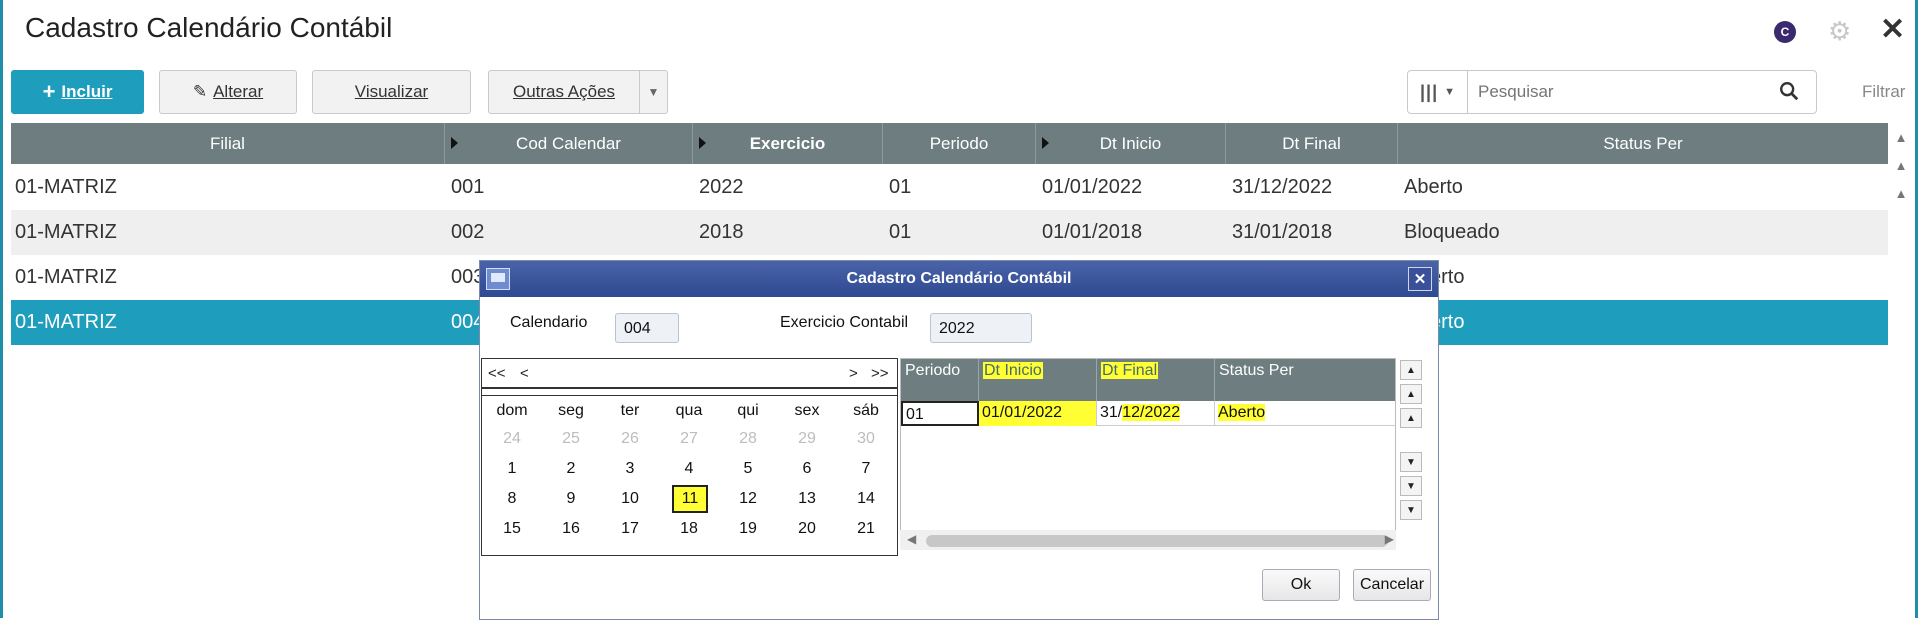 Image resolution: width=1918 pixels, height=620 pixels. I want to click on scroll-down-icon: ▼, so click(1411, 462).